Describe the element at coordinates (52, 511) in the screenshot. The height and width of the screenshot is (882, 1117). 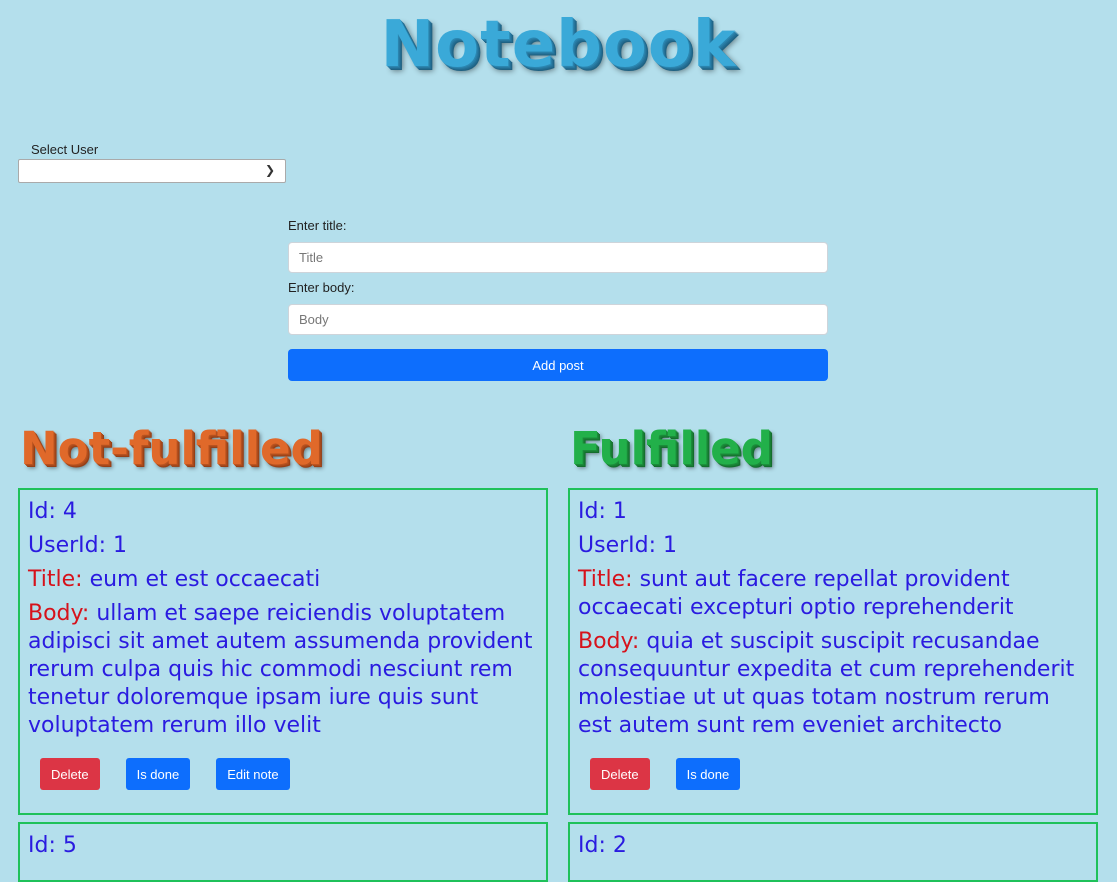
I see `note-id: Id: 4` at that location.